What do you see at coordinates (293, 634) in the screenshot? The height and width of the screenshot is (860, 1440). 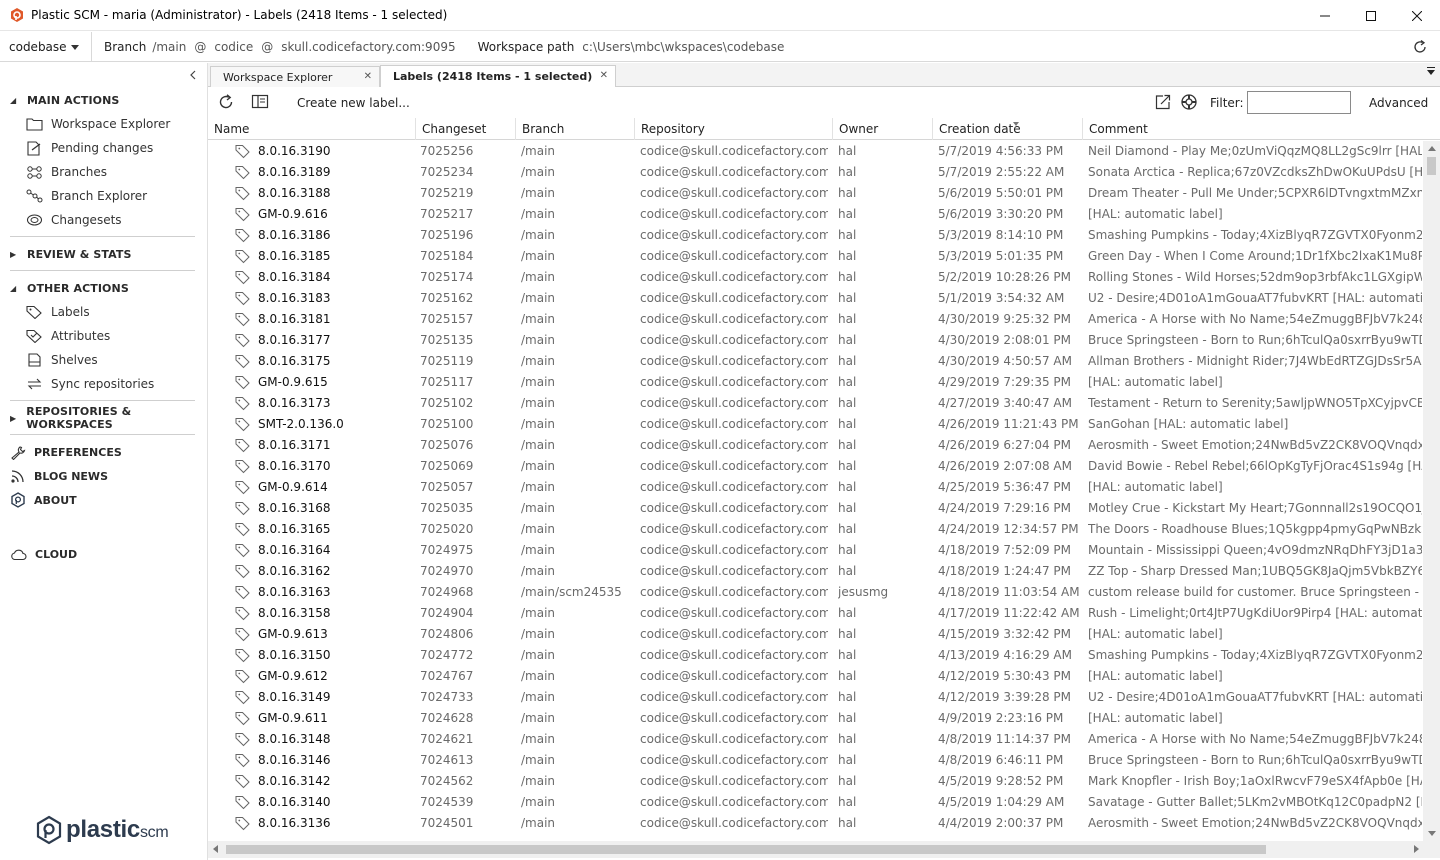 I see `label-name: GM-0.9.613` at bounding box center [293, 634].